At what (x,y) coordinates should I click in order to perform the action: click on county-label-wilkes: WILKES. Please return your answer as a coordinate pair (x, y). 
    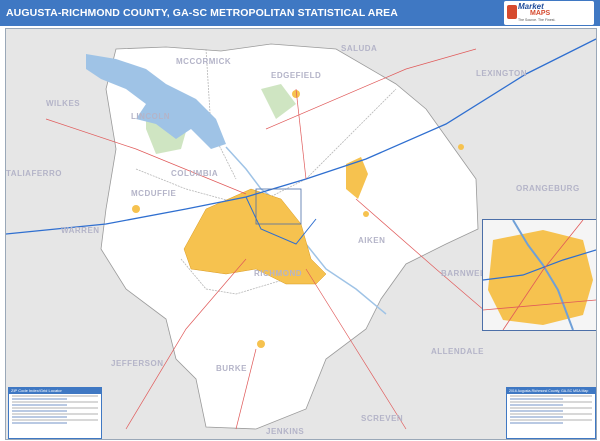
    Looking at the image, I should click on (63, 103).